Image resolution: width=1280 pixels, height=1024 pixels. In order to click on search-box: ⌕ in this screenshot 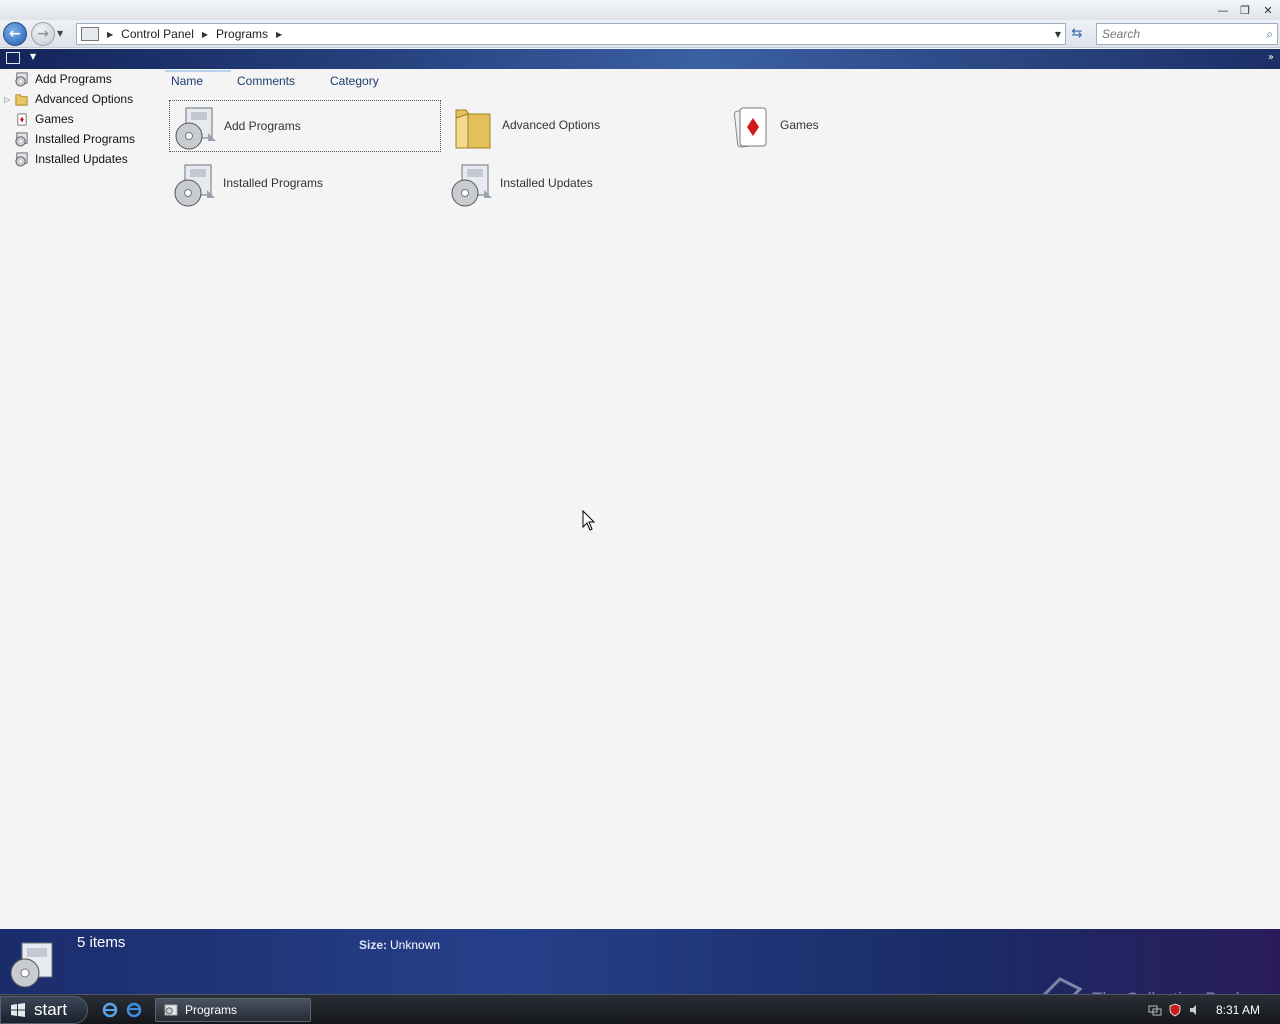, I will do `click(1187, 34)`.